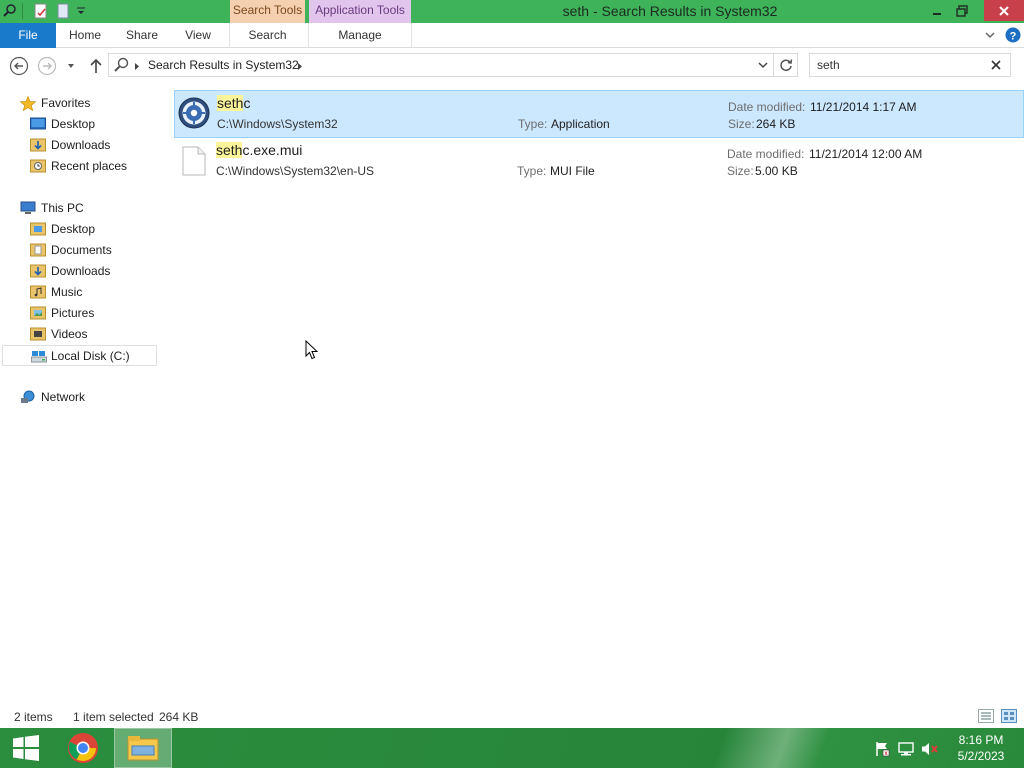 The image size is (1024, 768). What do you see at coordinates (360, 35) in the screenshot?
I see `tab-manage: Manage` at bounding box center [360, 35].